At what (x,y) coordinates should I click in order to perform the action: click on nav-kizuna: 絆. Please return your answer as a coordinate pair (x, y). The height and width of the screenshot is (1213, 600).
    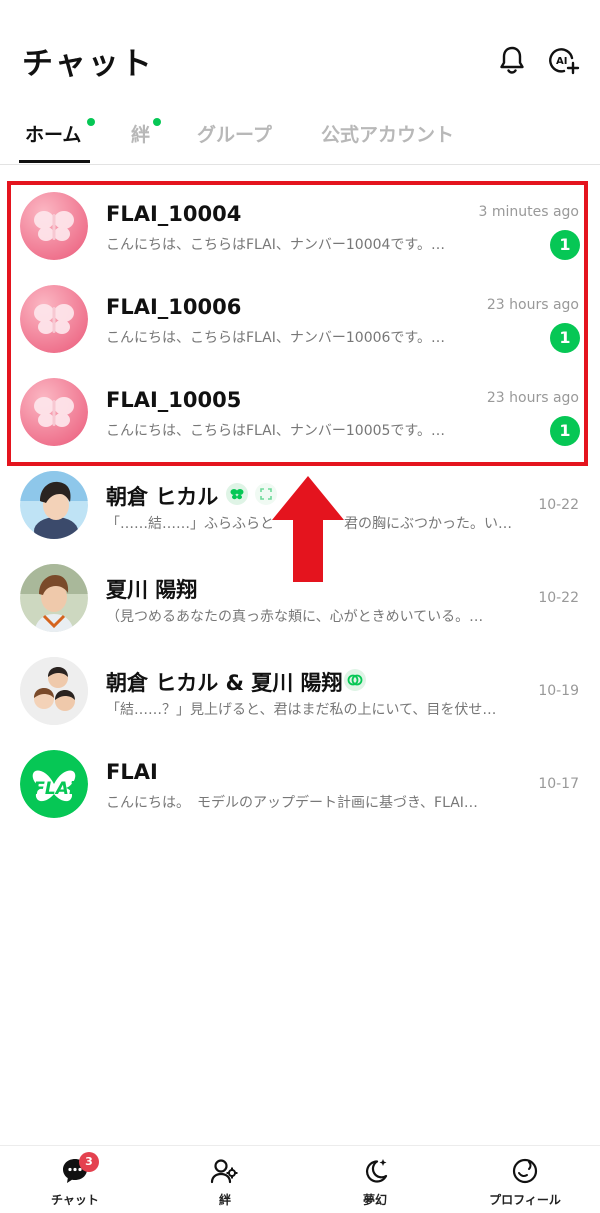
    Looking at the image, I should click on (225, 1179).